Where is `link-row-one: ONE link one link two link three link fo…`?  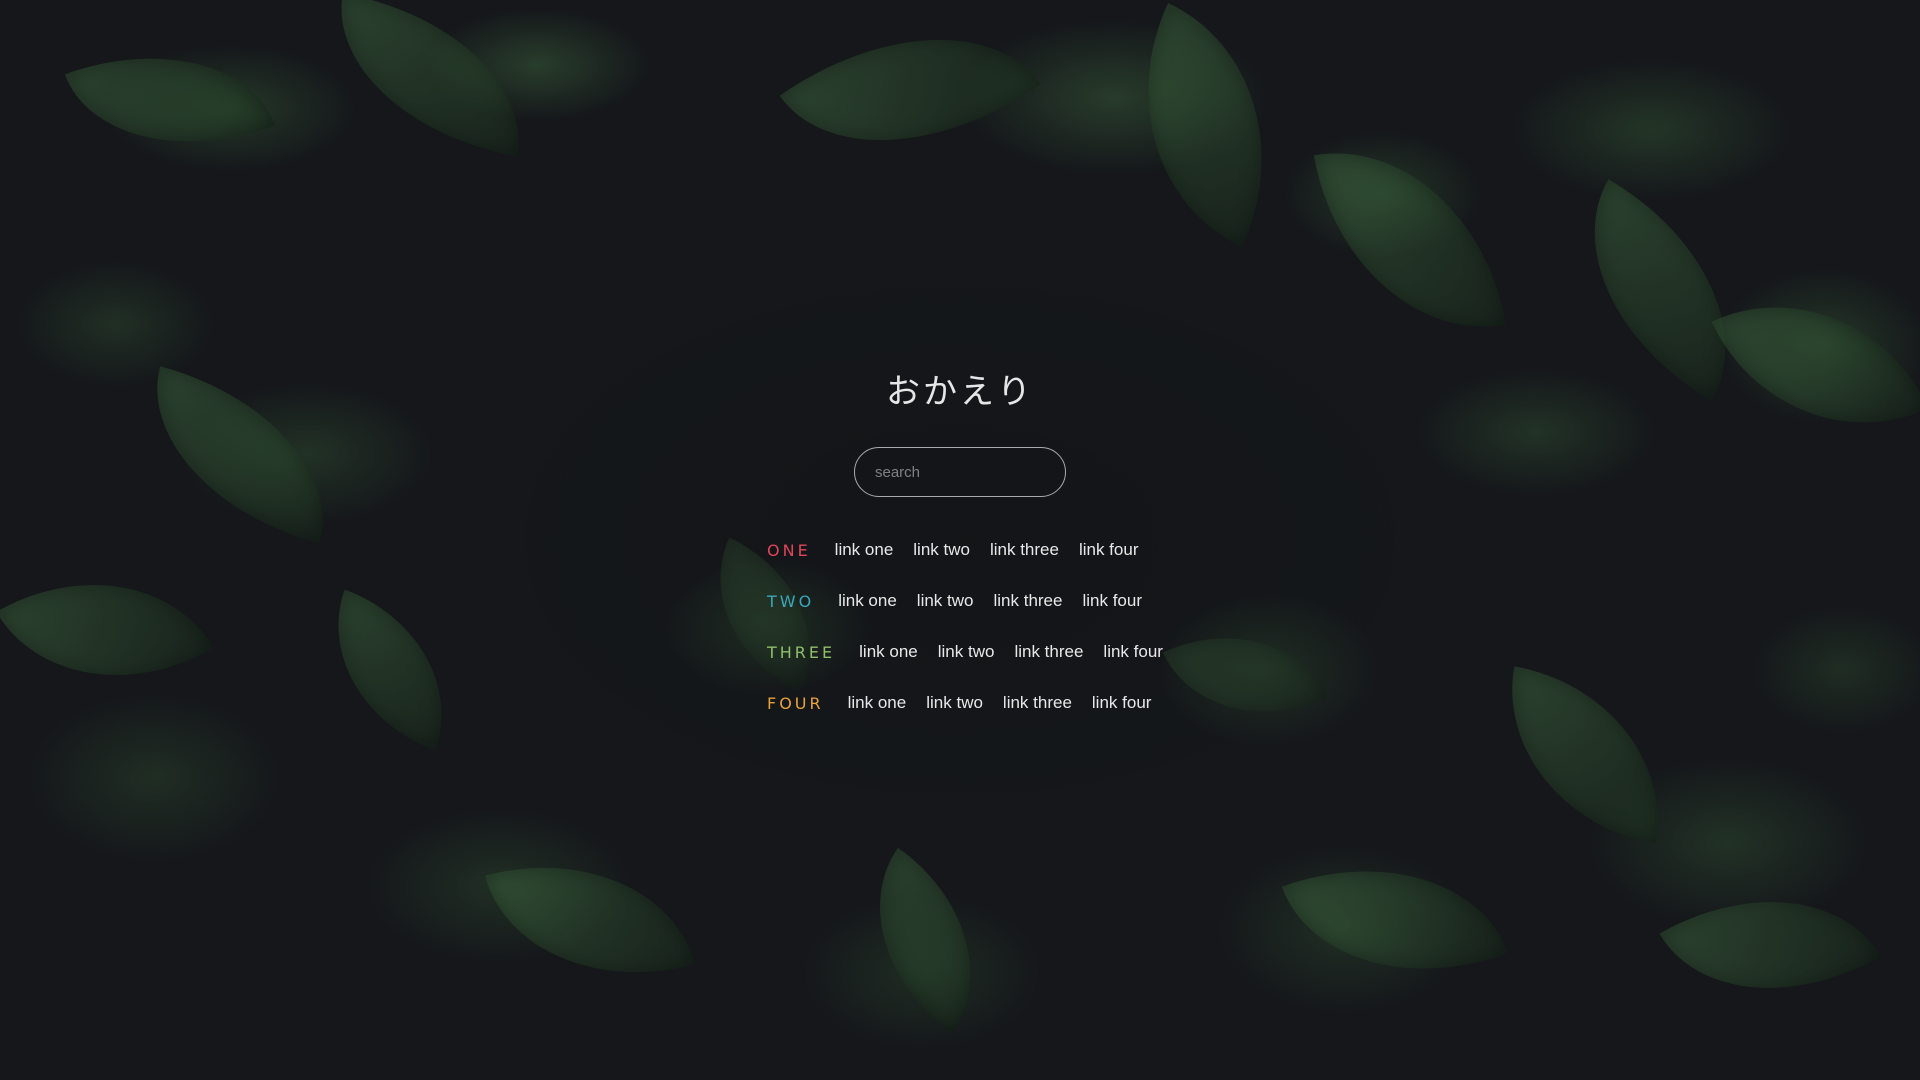 link-row-one: ONE link one link two link three link fo… is located at coordinates (975, 550).